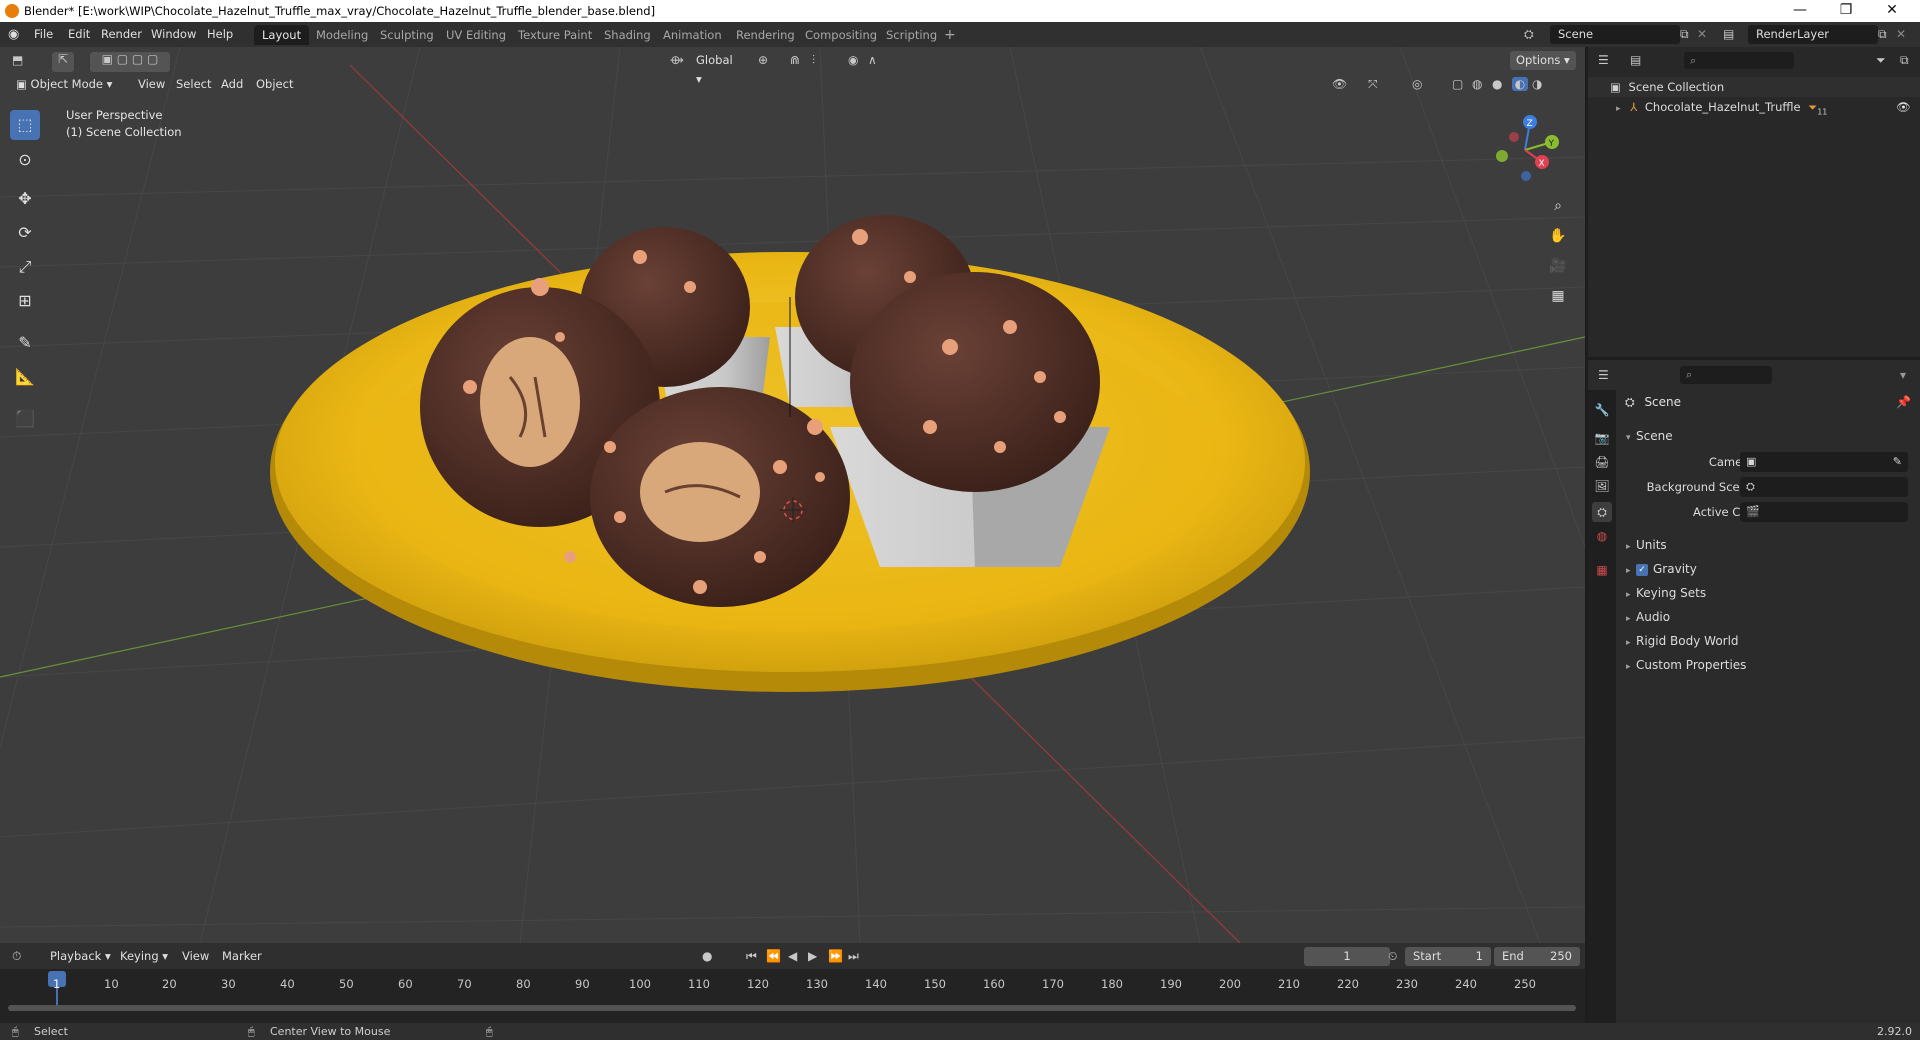 This screenshot has height=1040, width=1920. Describe the element at coordinates (193, 84) in the screenshot. I see `viewport-menu-select: Select` at that location.